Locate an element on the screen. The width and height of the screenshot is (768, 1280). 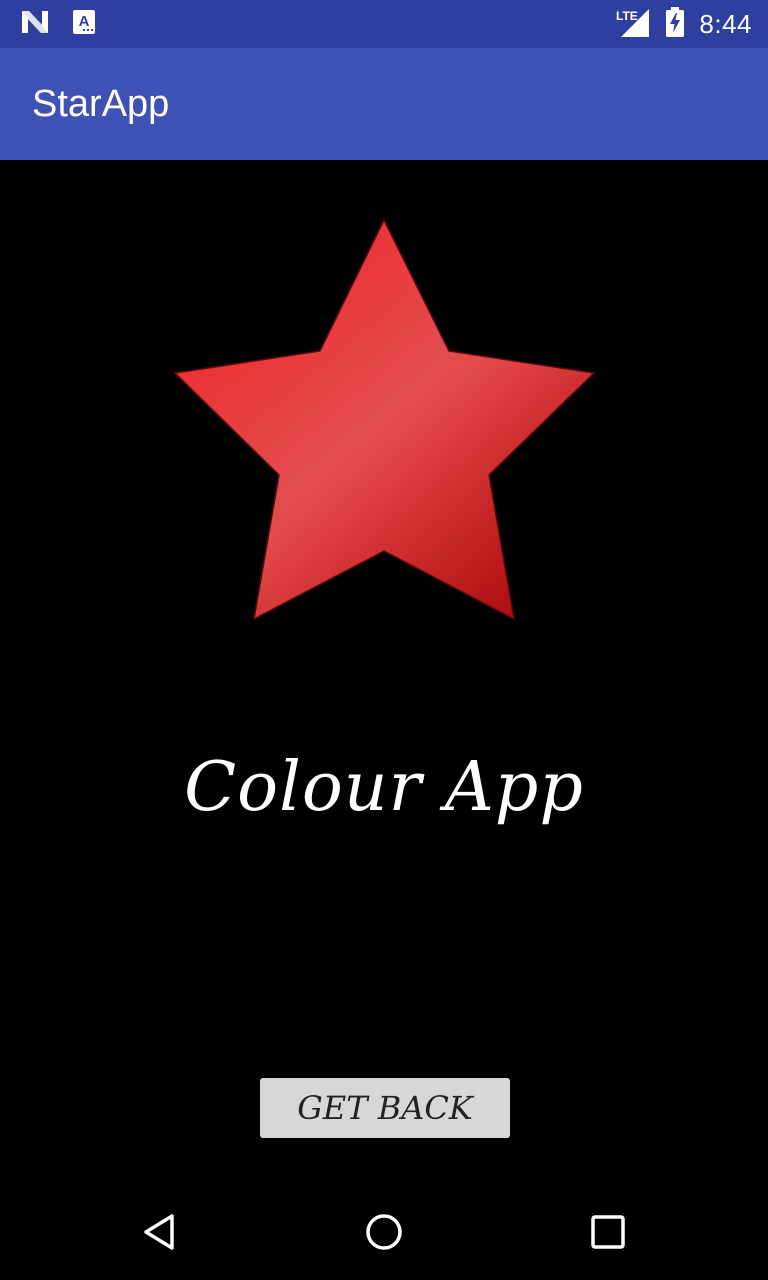
lte-signal-icon: LTE is located at coordinates (633, 24).